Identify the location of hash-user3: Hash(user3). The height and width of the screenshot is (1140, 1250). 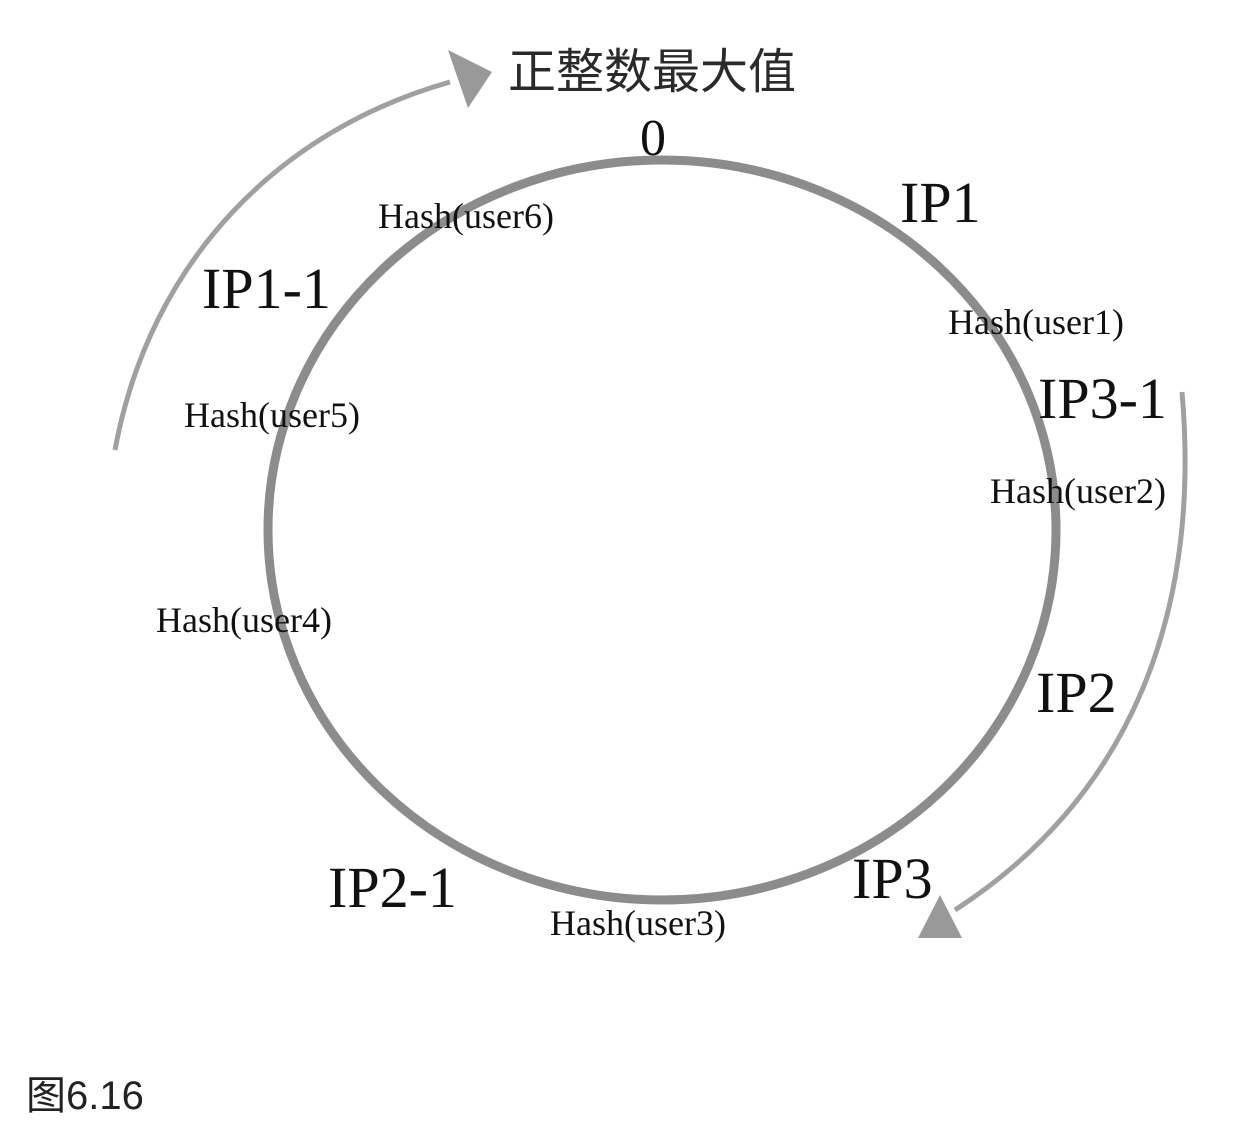
(638, 923).